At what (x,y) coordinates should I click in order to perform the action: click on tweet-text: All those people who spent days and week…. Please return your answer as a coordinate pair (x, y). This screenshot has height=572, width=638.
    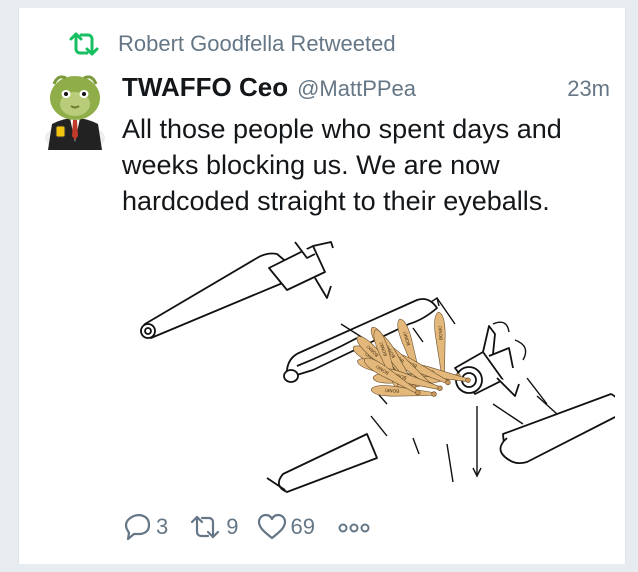
    Looking at the image, I should click on (342, 165).